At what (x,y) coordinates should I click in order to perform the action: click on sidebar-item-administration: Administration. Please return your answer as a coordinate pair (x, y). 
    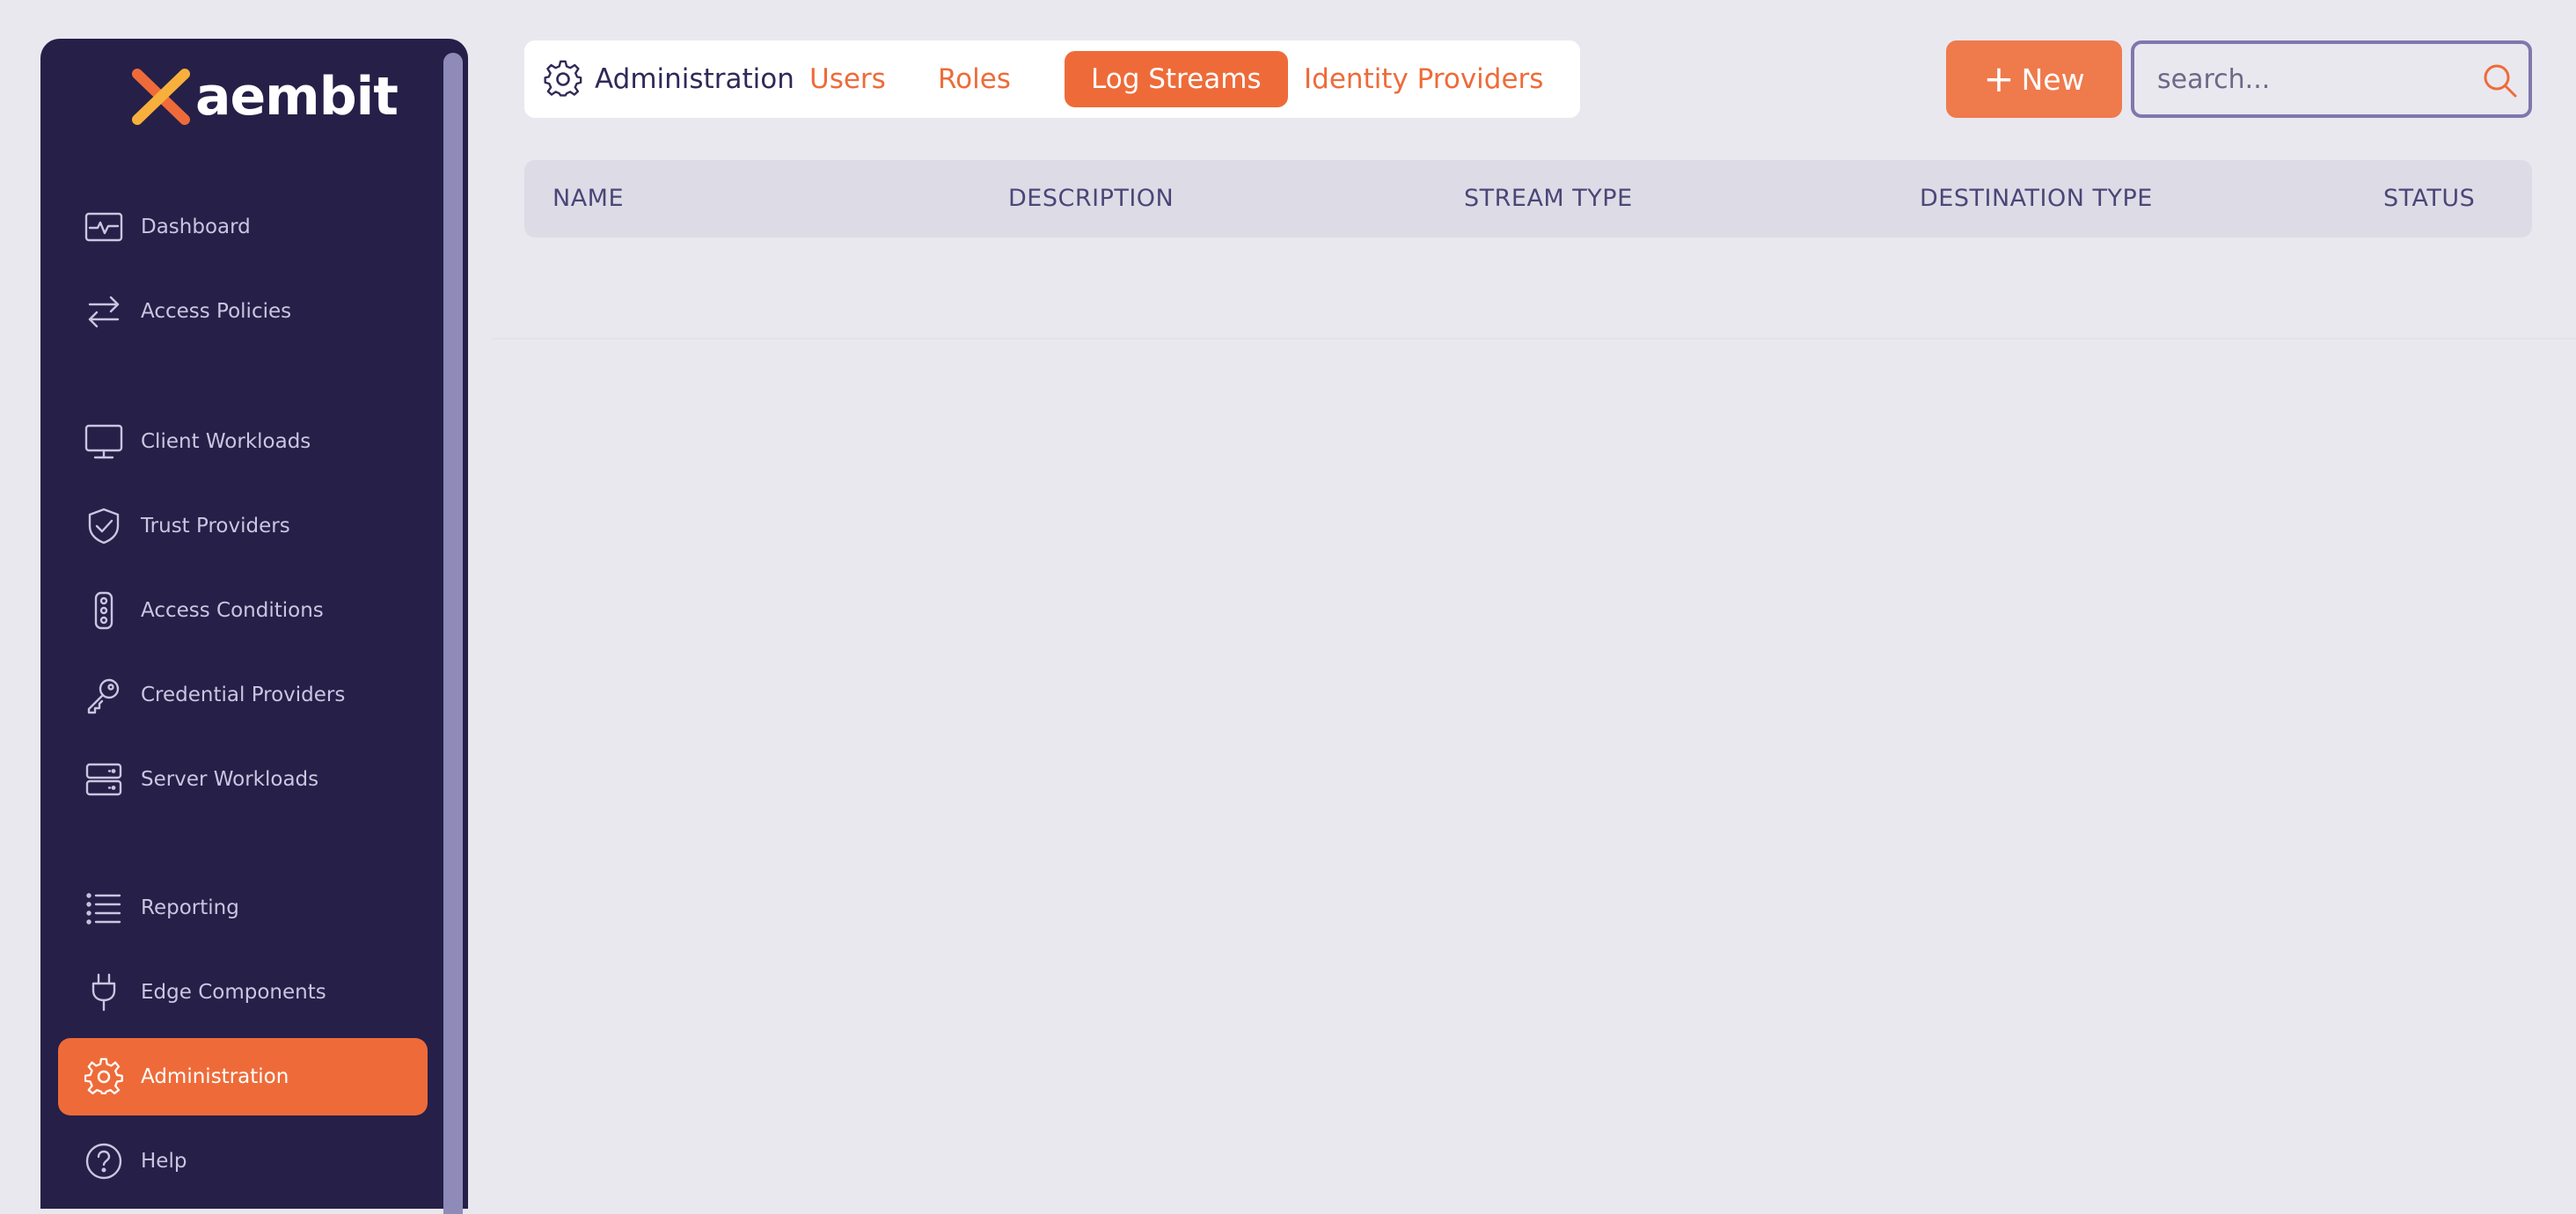
    Looking at the image, I should click on (243, 1076).